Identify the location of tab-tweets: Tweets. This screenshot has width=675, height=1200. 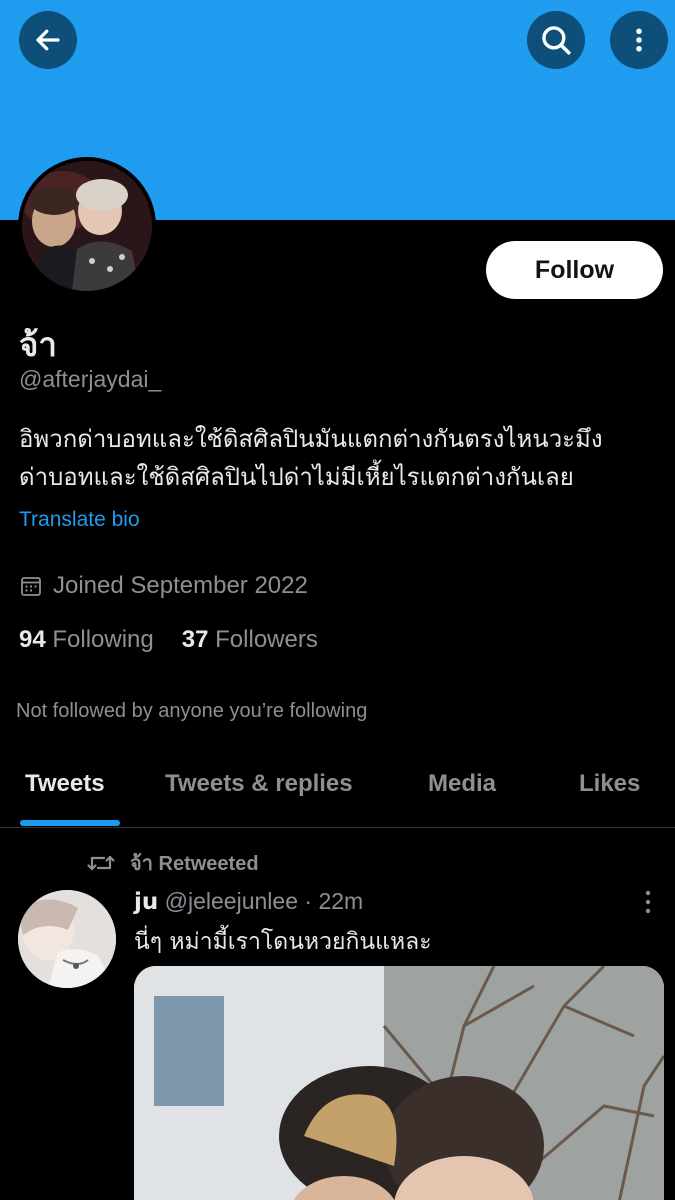
(65, 784).